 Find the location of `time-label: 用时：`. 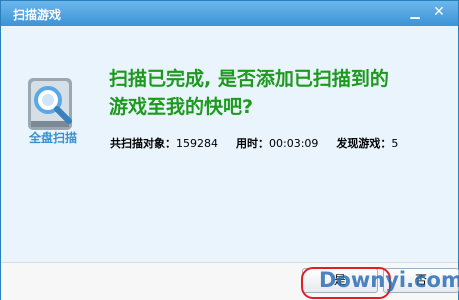

time-label: 用时： is located at coordinates (252, 143).